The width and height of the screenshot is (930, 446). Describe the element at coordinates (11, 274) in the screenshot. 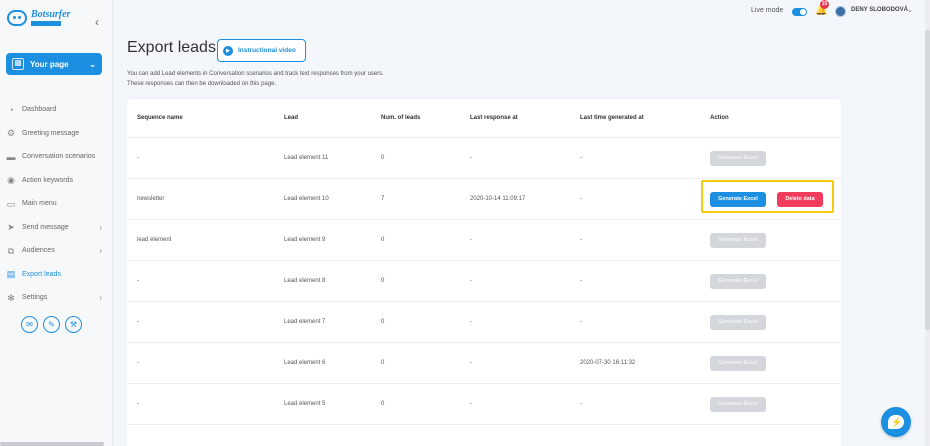

I see `export-icon: ▤` at that location.